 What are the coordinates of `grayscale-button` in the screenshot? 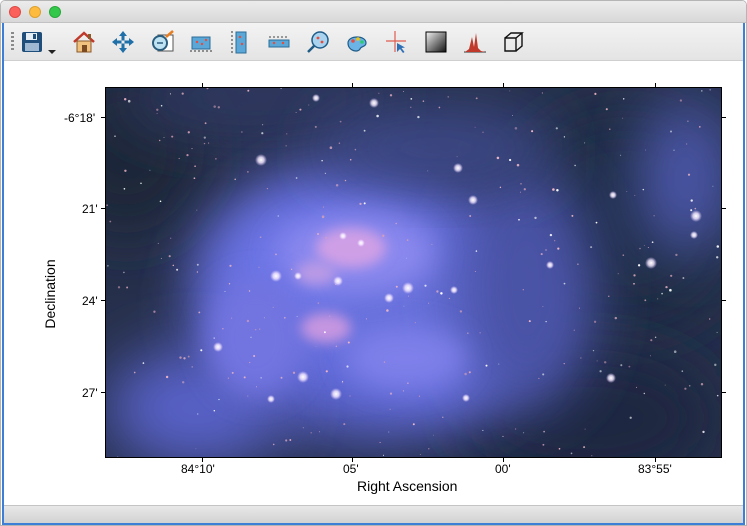 It's located at (436, 42).